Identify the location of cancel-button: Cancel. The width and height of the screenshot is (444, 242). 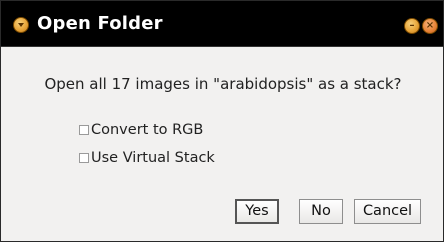
(387, 211).